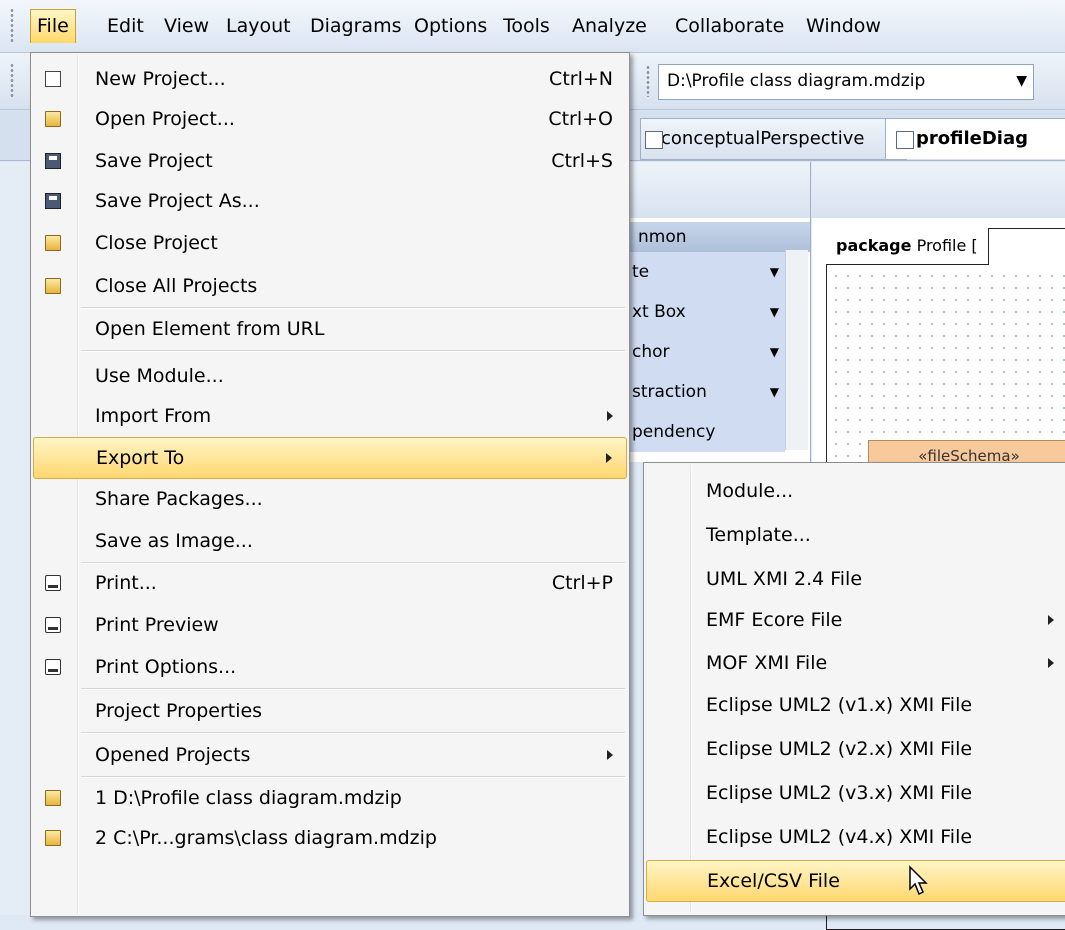 This screenshot has height=930, width=1065. I want to click on menu-view: View, so click(186, 26).